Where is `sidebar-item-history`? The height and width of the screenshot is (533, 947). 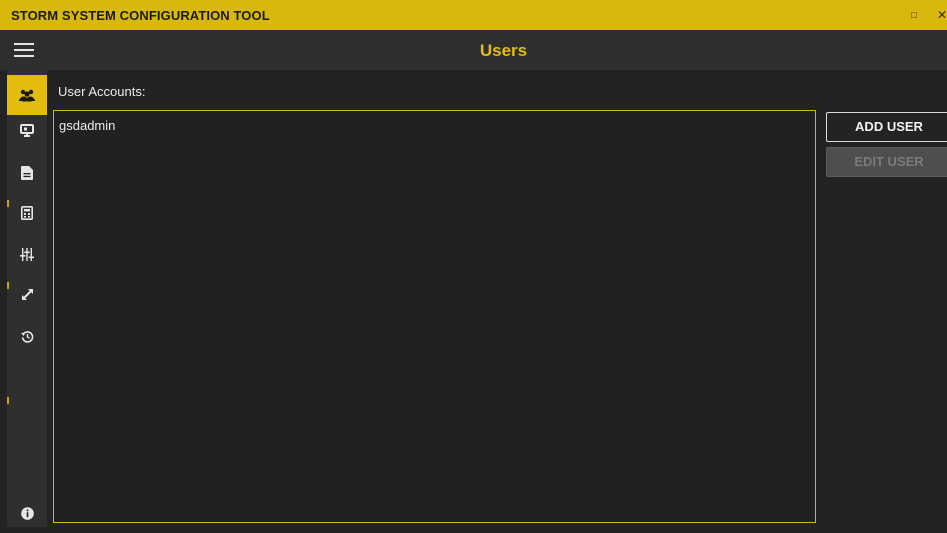
sidebar-item-history is located at coordinates (27, 336).